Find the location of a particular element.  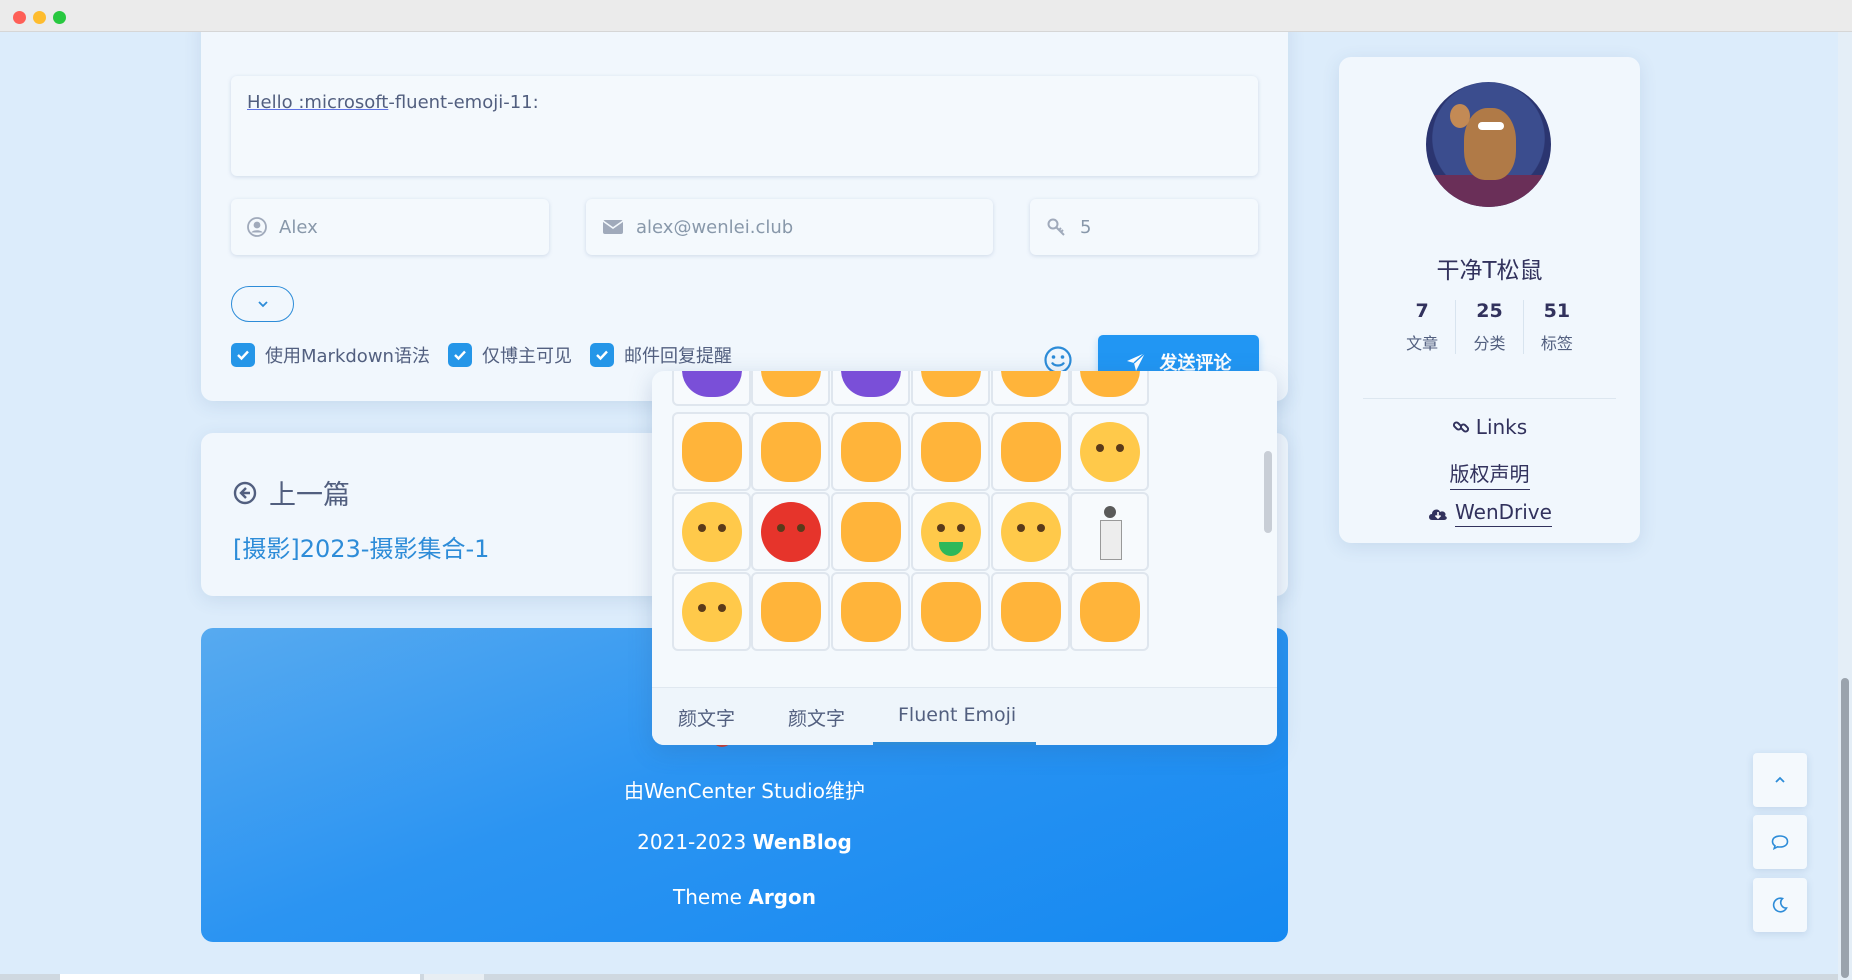

private-checkbox: 仅博主可见 is located at coordinates (509, 355).